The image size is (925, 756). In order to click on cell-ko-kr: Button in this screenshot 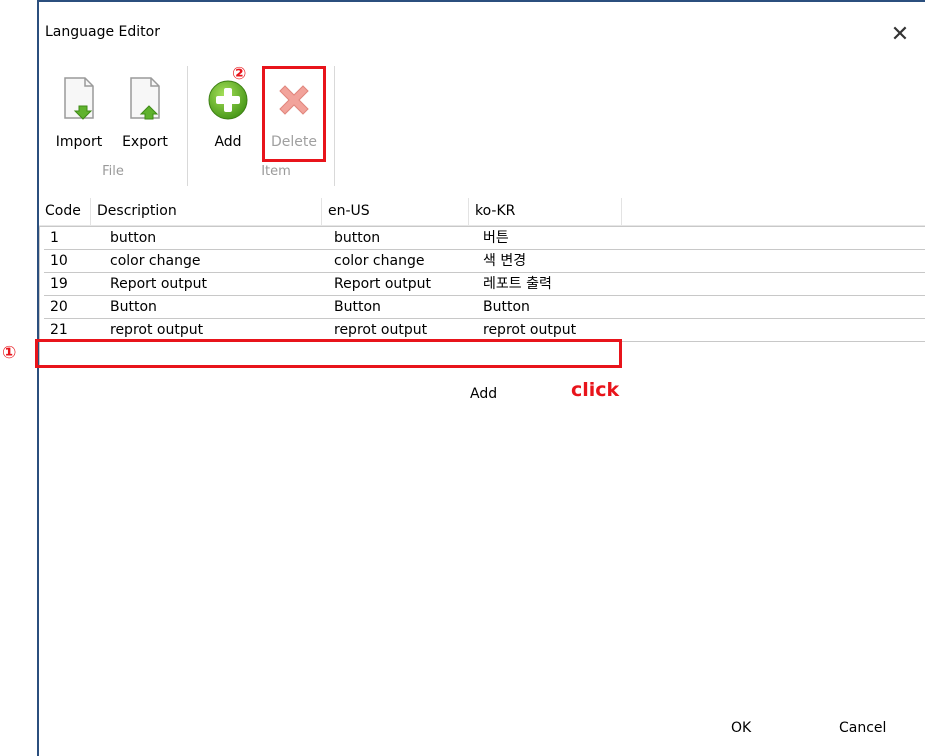, I will do `click(506, 307)`.